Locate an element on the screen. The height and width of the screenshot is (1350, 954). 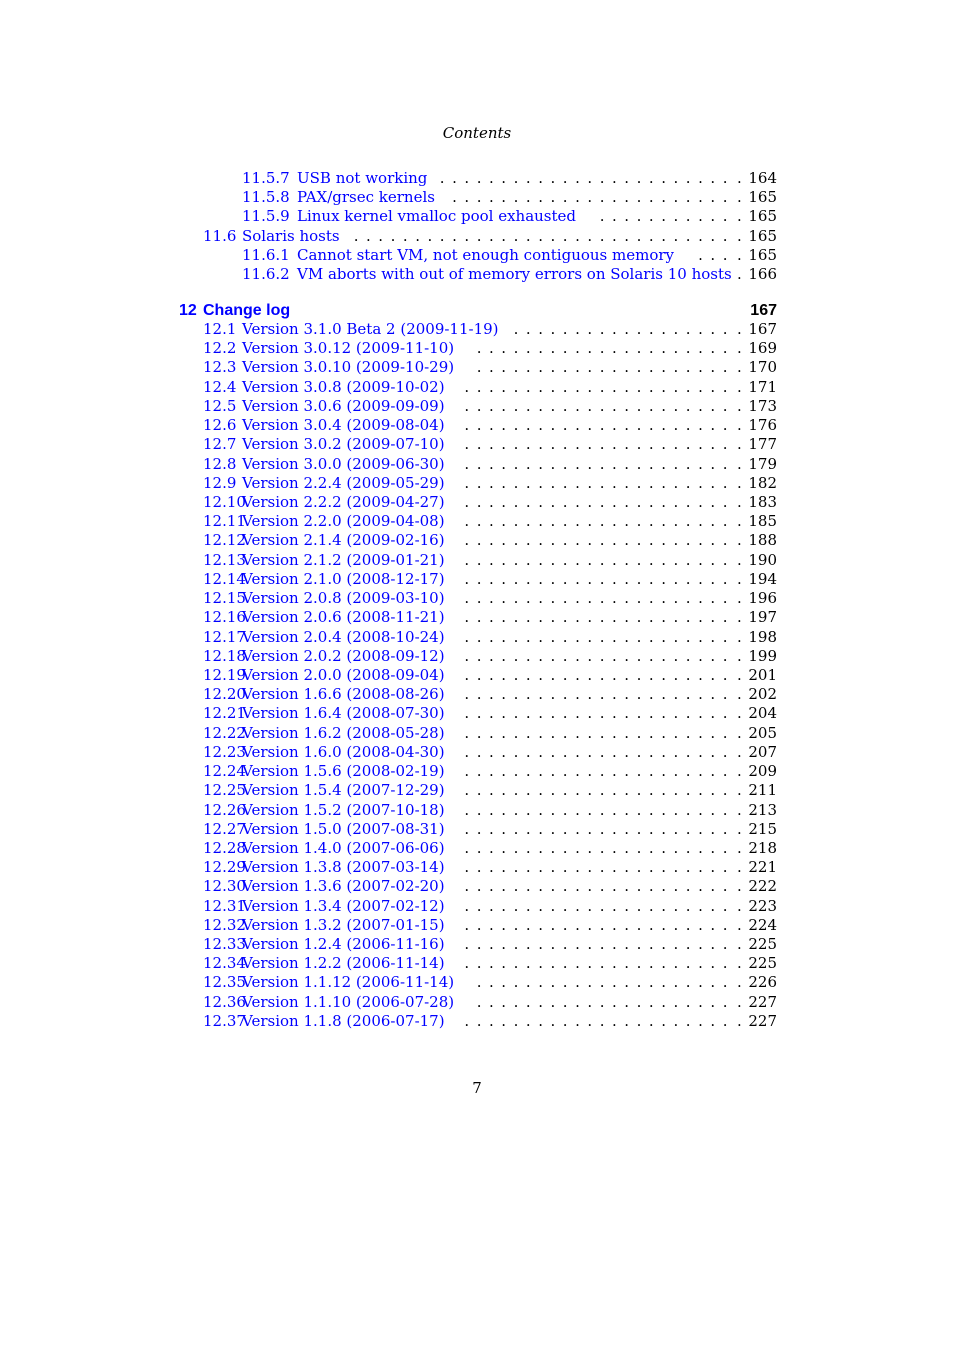
toc-entry-number: 11.5.9 is located at coordinates (266, 216).